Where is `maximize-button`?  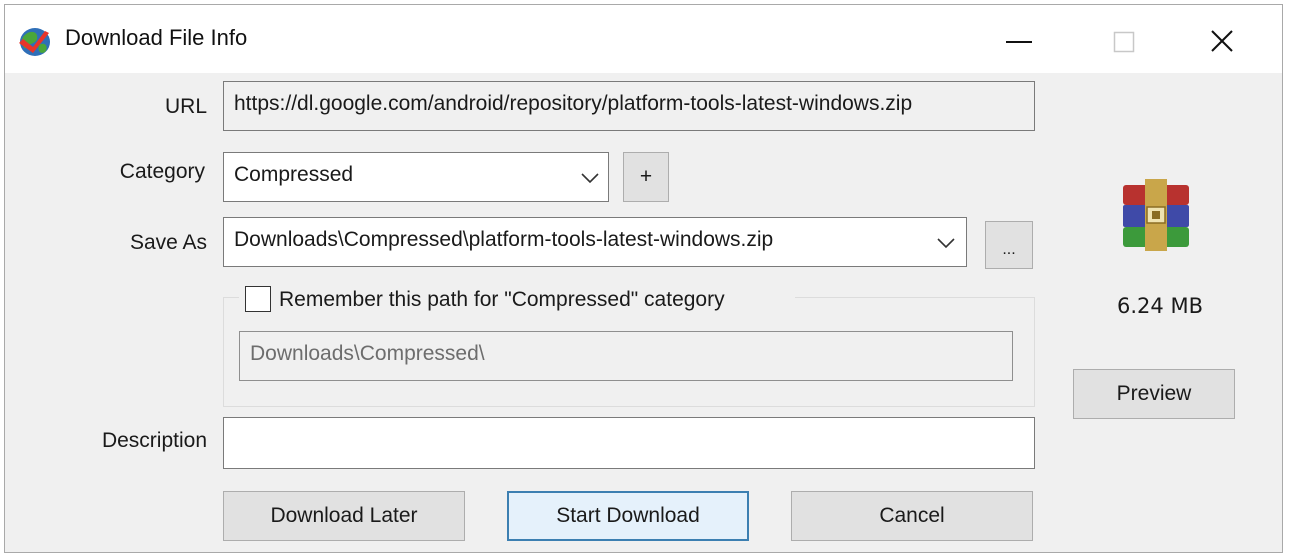
maximize-button is located at coordinates (1124, 39).